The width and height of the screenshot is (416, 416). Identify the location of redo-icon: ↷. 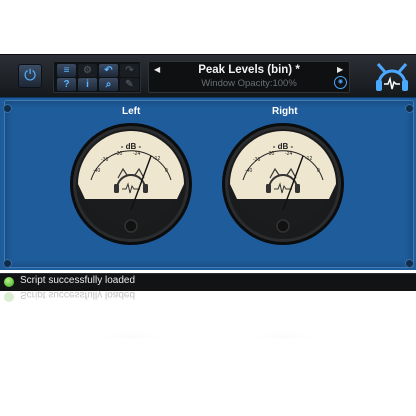
(129, 70).